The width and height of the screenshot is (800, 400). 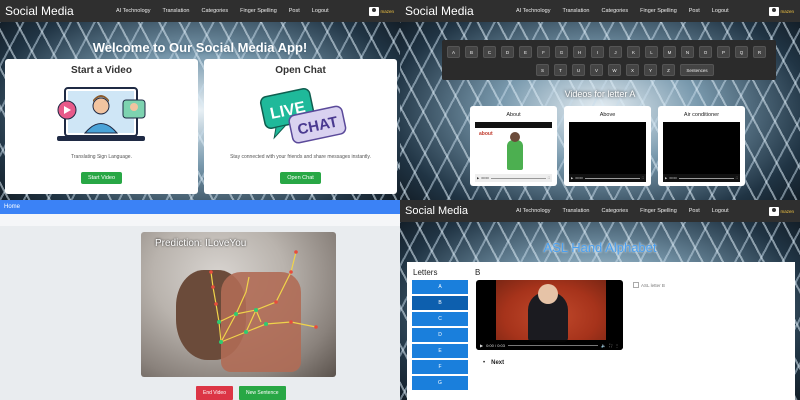 I want to click on end-video-button: End Video, so click(x=214, y=393).